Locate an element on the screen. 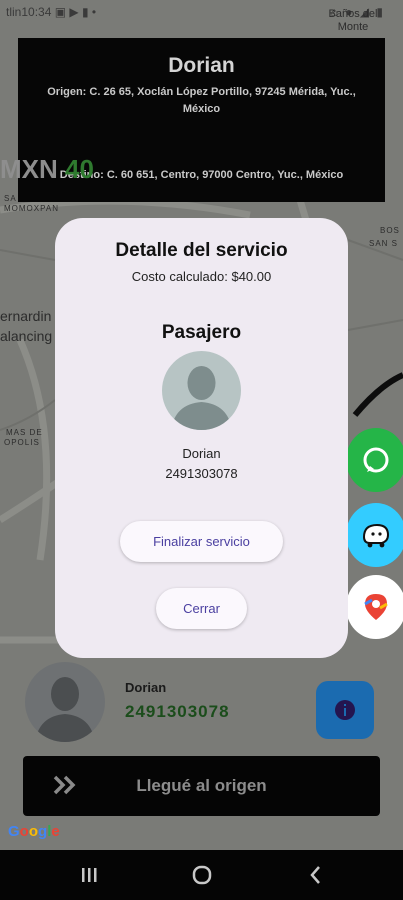  map-label-bernardino: ernardin is located at coordinates (26, 316).